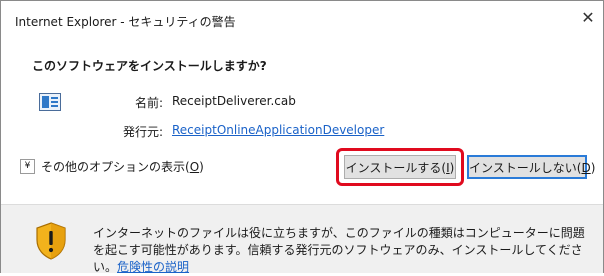  Describe the element at coordinates (149, 103) in the screenshot. I see `name-label: 名前:` at that location.